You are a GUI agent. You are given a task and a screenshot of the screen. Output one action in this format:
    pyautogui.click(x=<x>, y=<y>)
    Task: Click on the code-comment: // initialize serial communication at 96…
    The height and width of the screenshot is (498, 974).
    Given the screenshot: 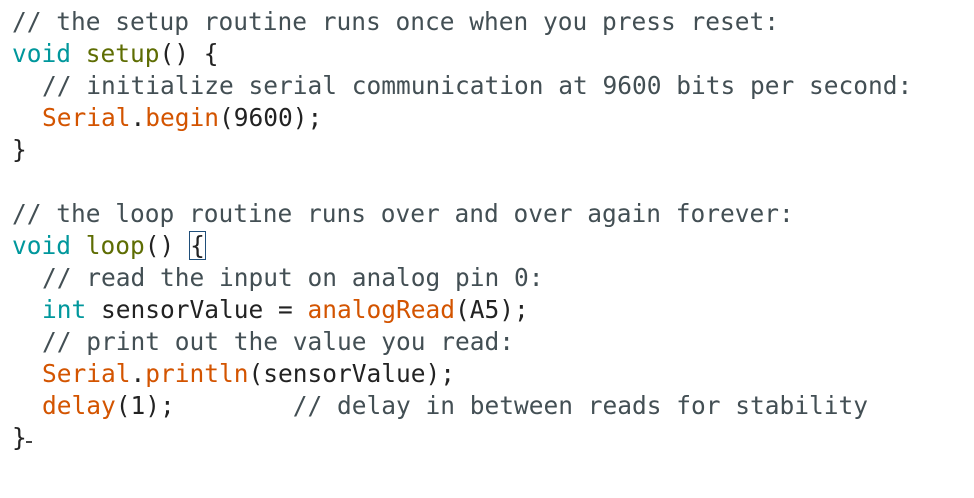 What is the action you would take?
    pyautogui.click(x=477, y=85)
    